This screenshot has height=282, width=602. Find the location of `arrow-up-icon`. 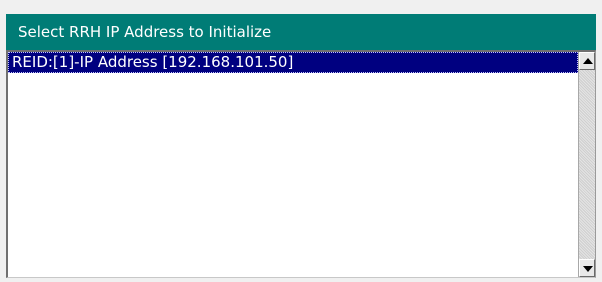

arrow-up-icon is located at coordinates (588, 61).